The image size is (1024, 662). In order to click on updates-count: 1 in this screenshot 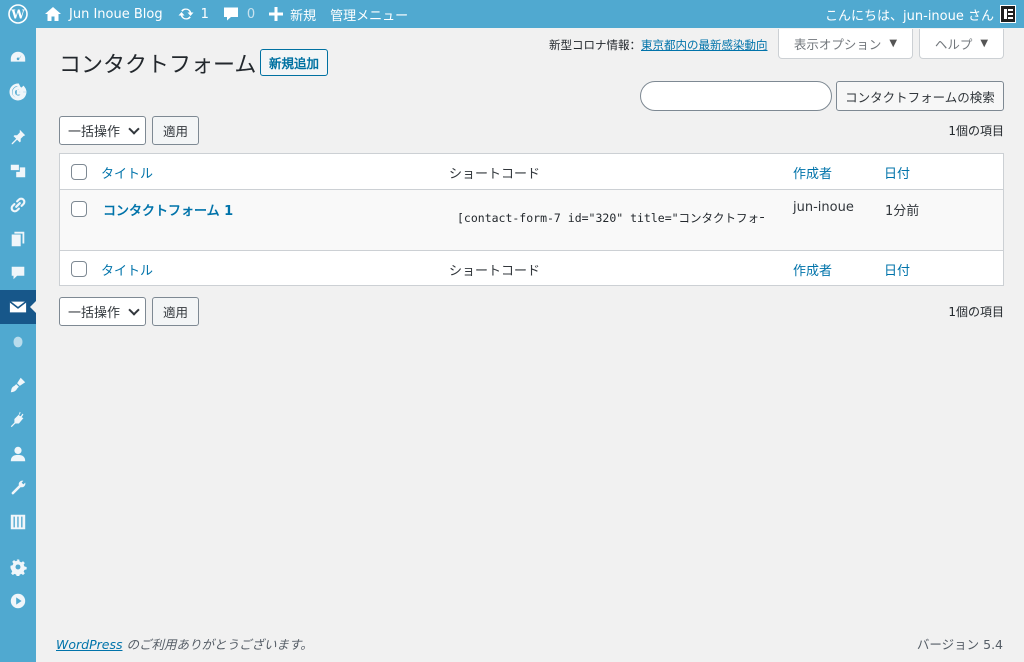, I will do `click(204, 14)`.